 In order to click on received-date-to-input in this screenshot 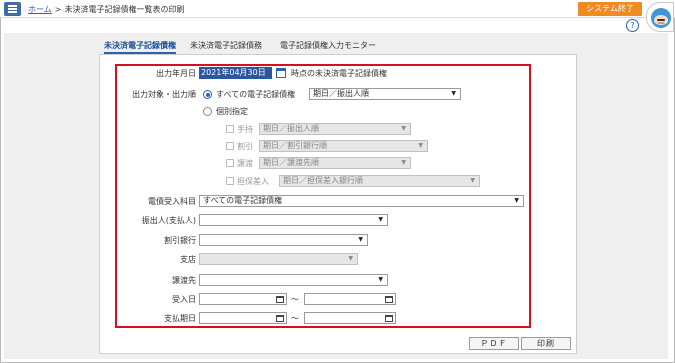, I will do `click(350, 299)`.